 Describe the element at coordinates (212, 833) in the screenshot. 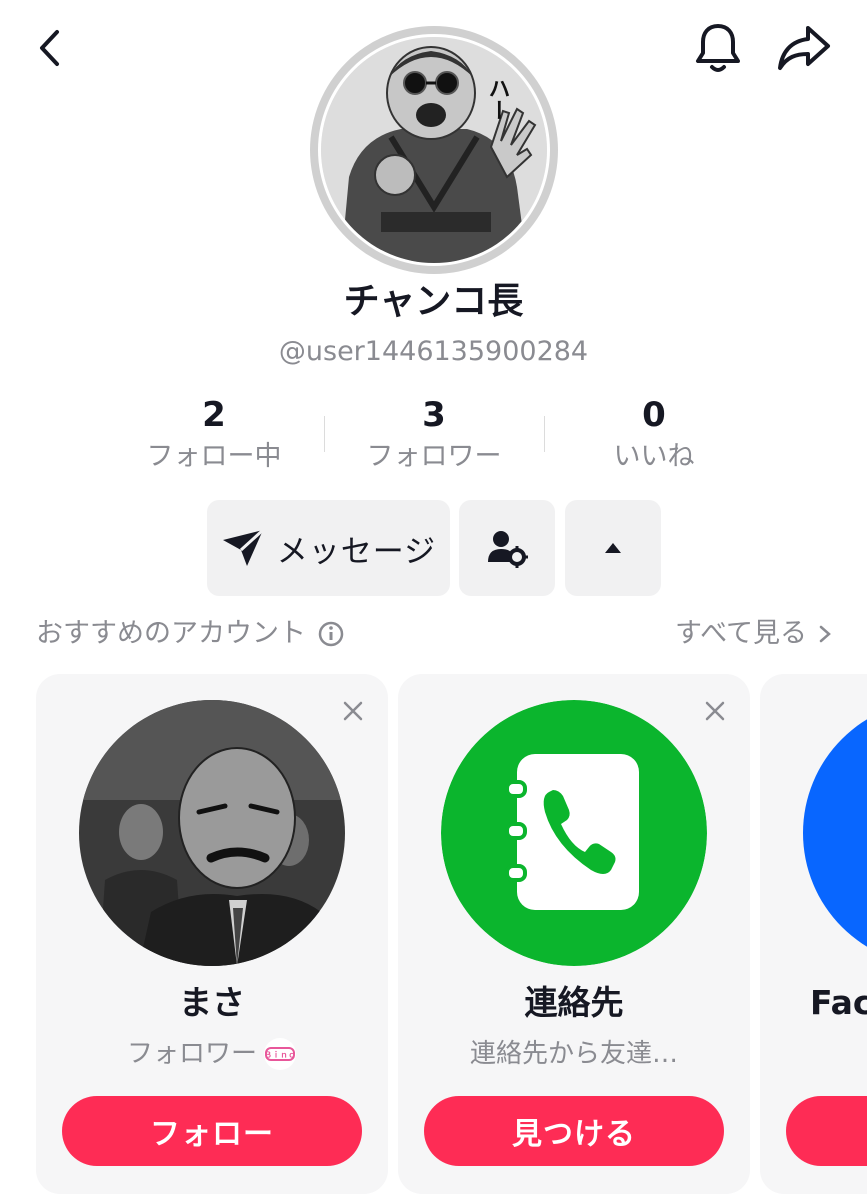

I see `suggestion-avatar` at that location.